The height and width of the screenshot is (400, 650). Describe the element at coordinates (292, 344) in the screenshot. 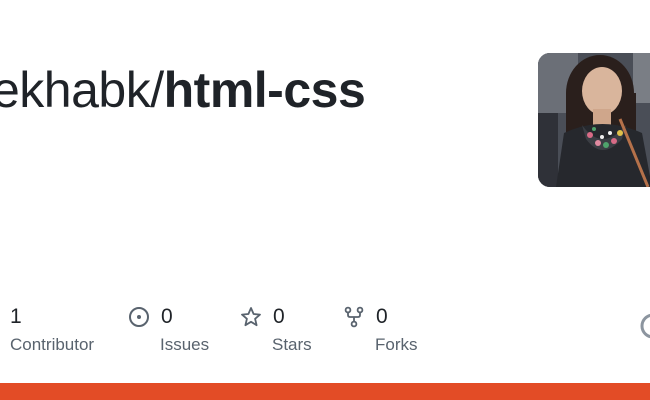

I see `stars-label: Stars` at that location.